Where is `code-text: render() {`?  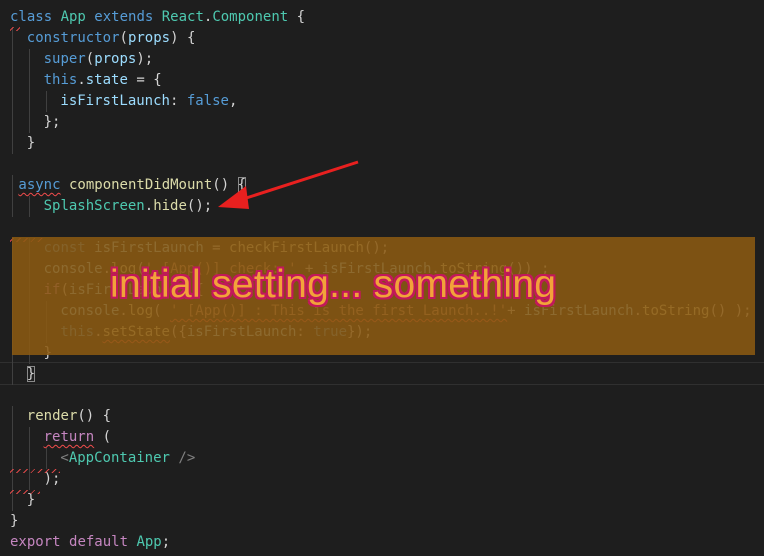
code-text: render() { is located at coordinates (69, 416).